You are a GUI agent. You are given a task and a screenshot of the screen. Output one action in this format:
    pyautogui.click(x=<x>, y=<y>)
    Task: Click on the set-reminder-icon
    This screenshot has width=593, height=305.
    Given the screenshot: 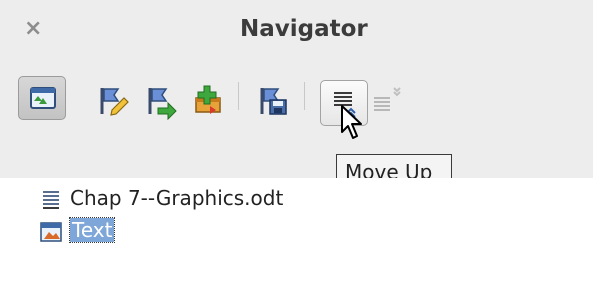 What is the action you would take?
    pyautogui.click(x=114, y=102)
    